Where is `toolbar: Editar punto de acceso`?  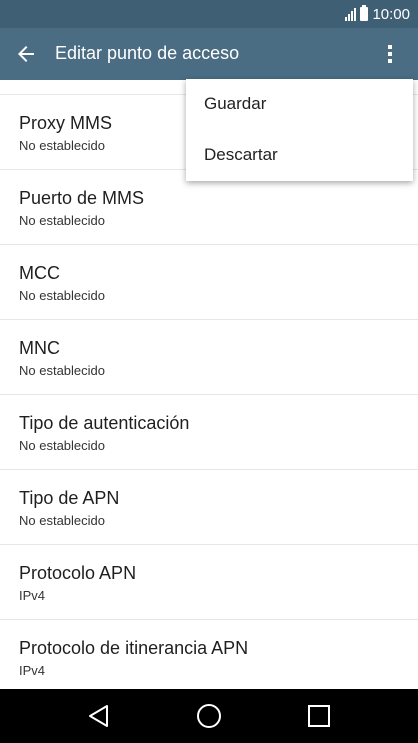 toolbar: Editar punto de acceso is located at coordinates (209, 54).